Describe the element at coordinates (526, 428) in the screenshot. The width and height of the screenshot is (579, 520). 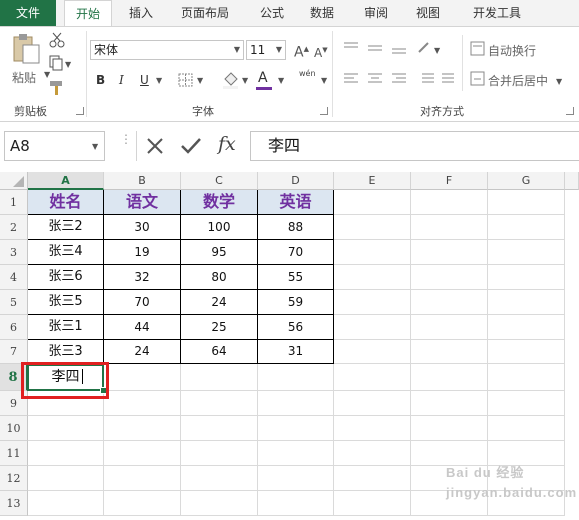
I see `cell-g10` at that location.